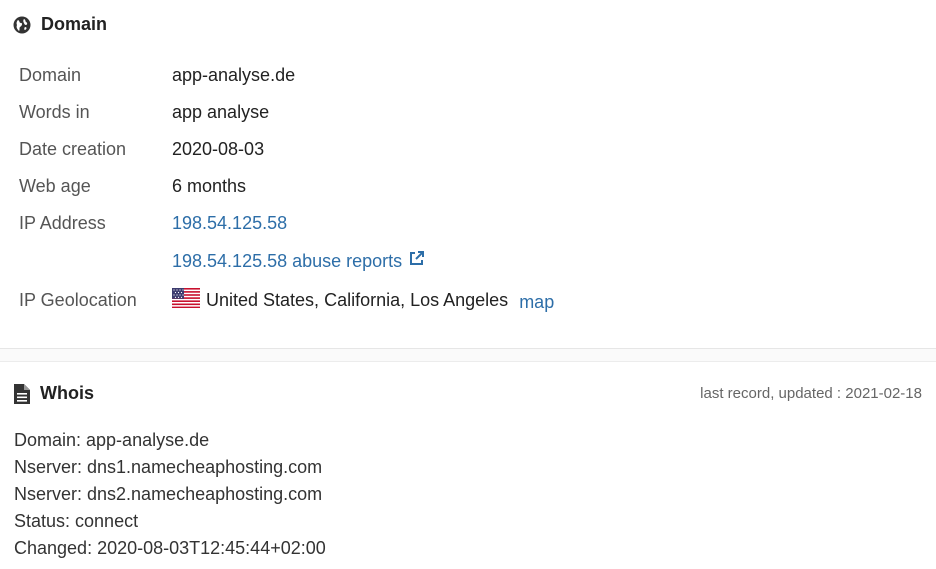 The image size is (936, 569). I want to click on web-age-label: Web age, so click(55, 186).